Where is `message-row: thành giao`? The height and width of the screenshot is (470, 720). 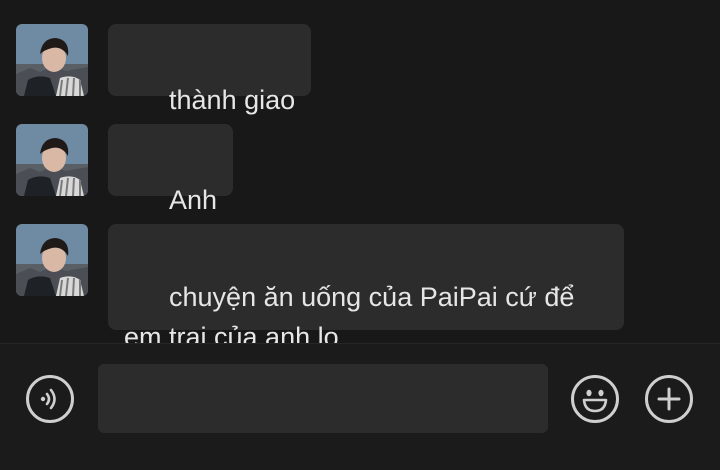 message-row: thành giao is located at coordinates (164, 69).